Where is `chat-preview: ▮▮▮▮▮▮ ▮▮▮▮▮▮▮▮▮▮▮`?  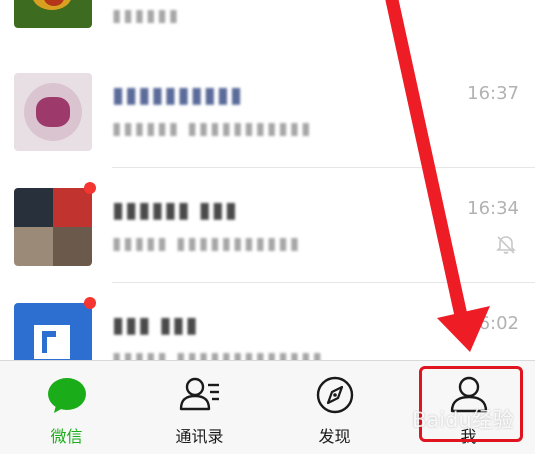
chat-preview: ▮▮▮▮▮▮ ▮▮▮▮▮▮▮▮▮▮▮ is located at coordinates (212, 129).